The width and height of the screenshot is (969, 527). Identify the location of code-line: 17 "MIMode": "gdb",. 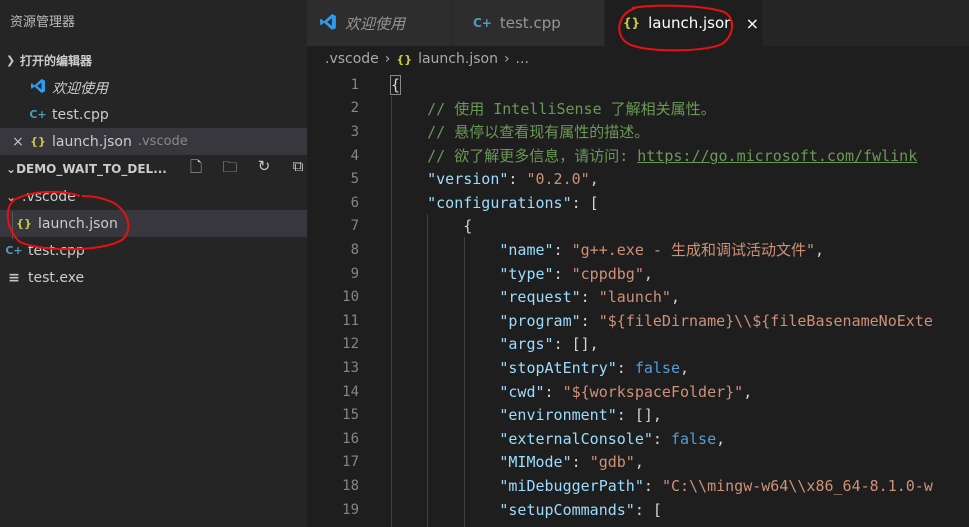
(638, 463).